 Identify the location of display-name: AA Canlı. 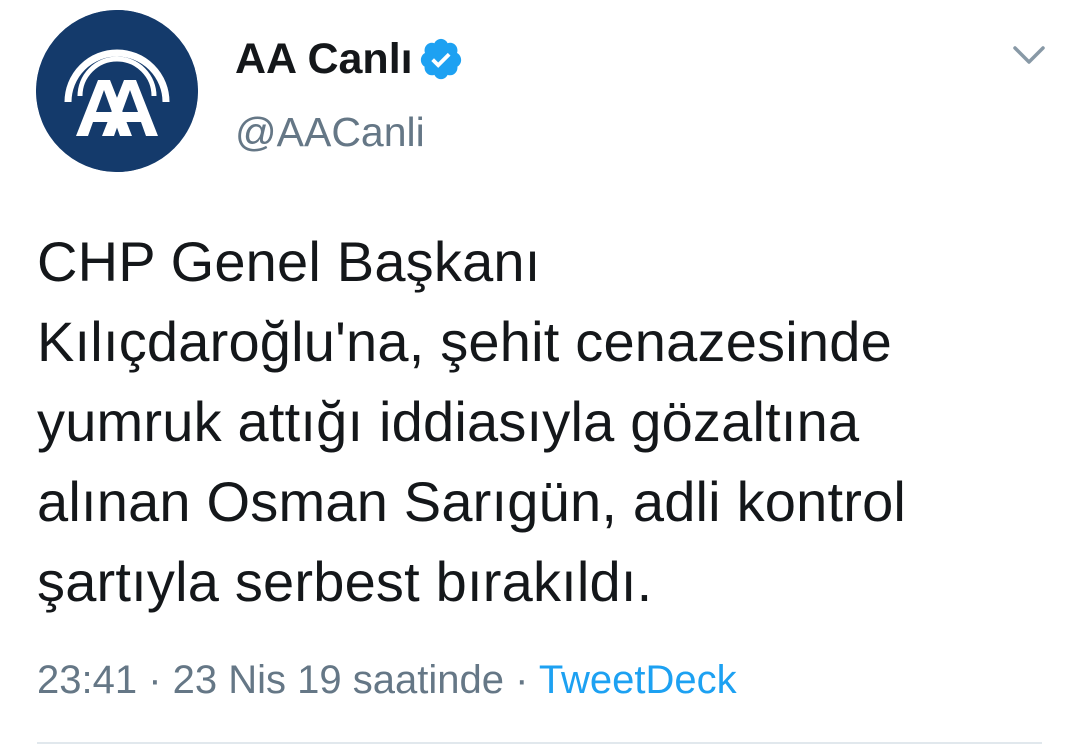
(324, 59).